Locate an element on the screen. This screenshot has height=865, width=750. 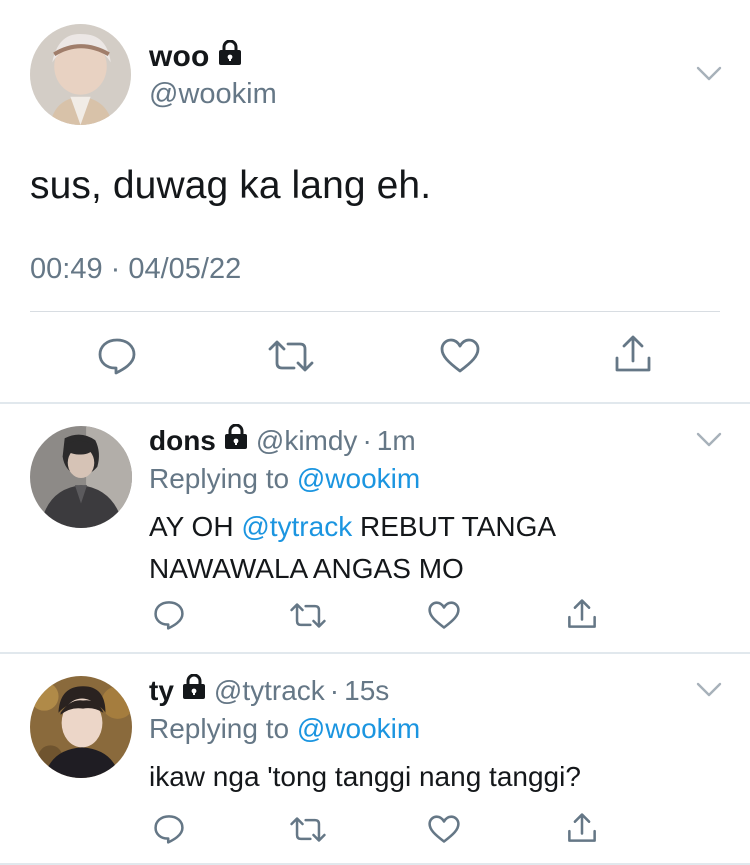
reply-text-segment: REBUT TANGA is located at coordinates (458, 526).